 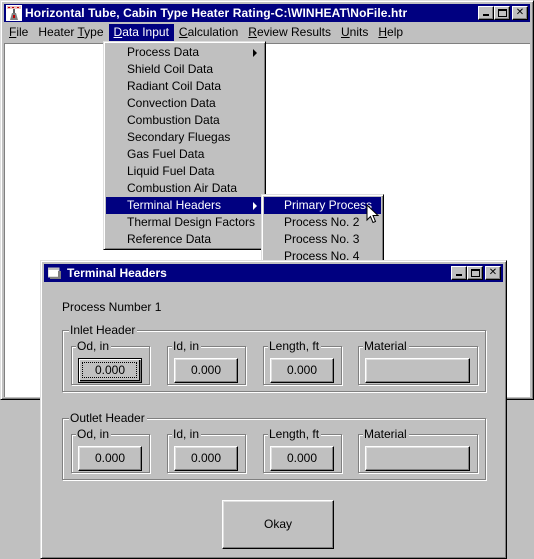 I want to click on outlet-od-label: Od, in, so click(x=94, y=434).